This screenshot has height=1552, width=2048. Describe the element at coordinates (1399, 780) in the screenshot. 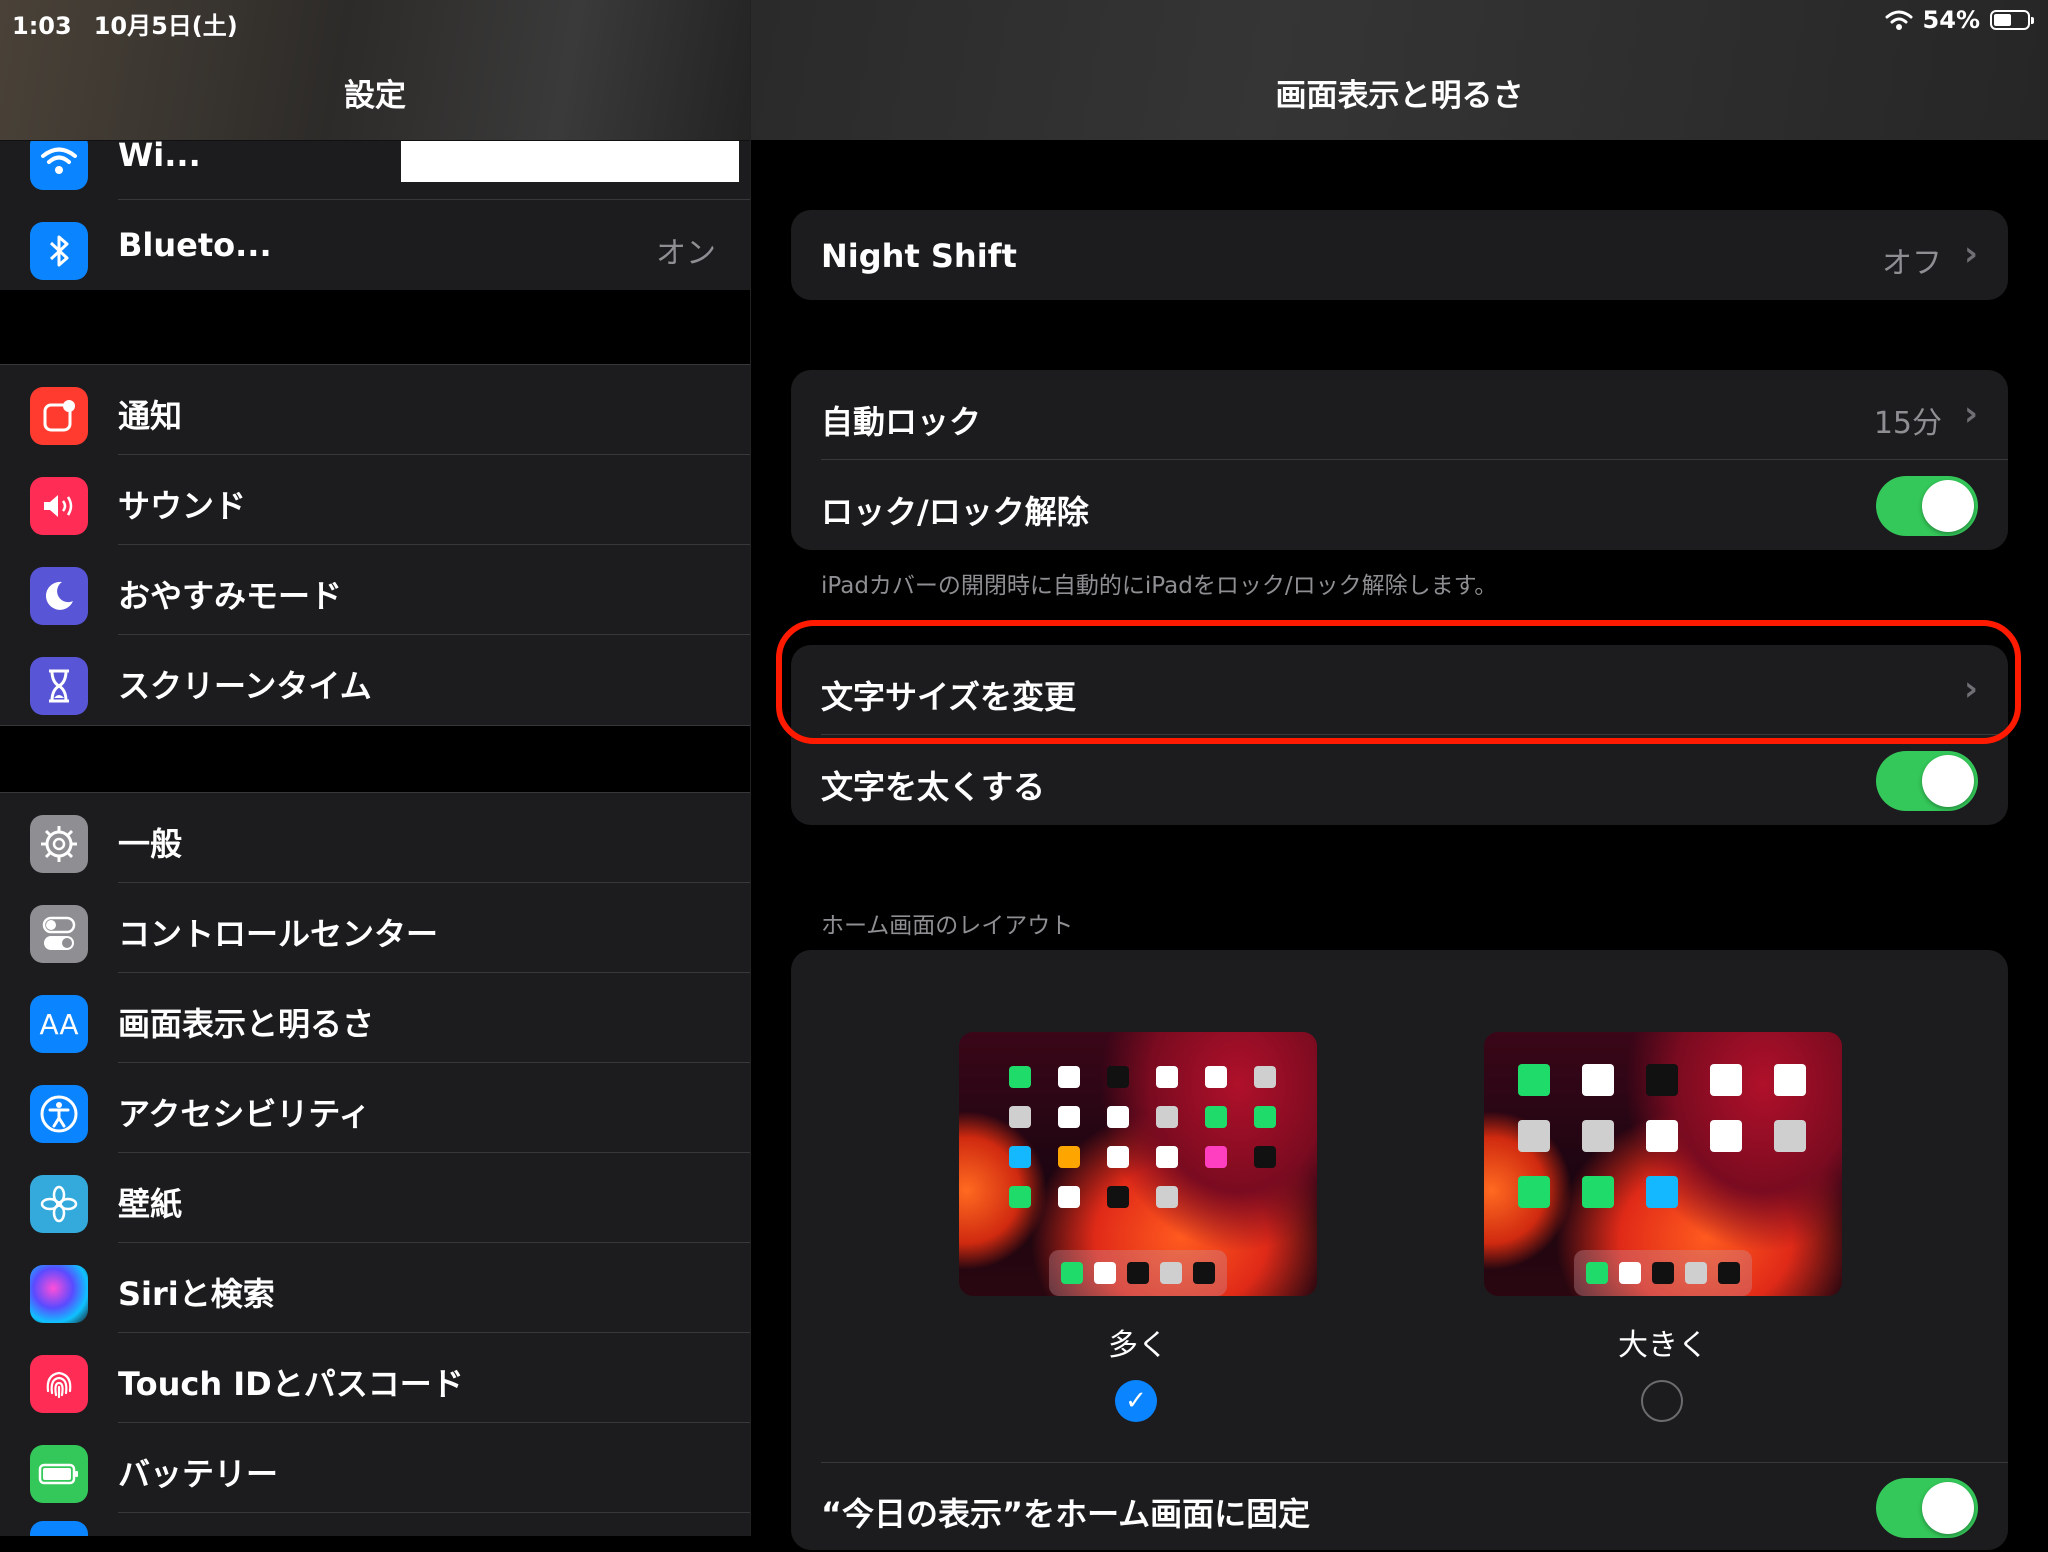

I see `bold-text-row: 文字を太くする` at that location.